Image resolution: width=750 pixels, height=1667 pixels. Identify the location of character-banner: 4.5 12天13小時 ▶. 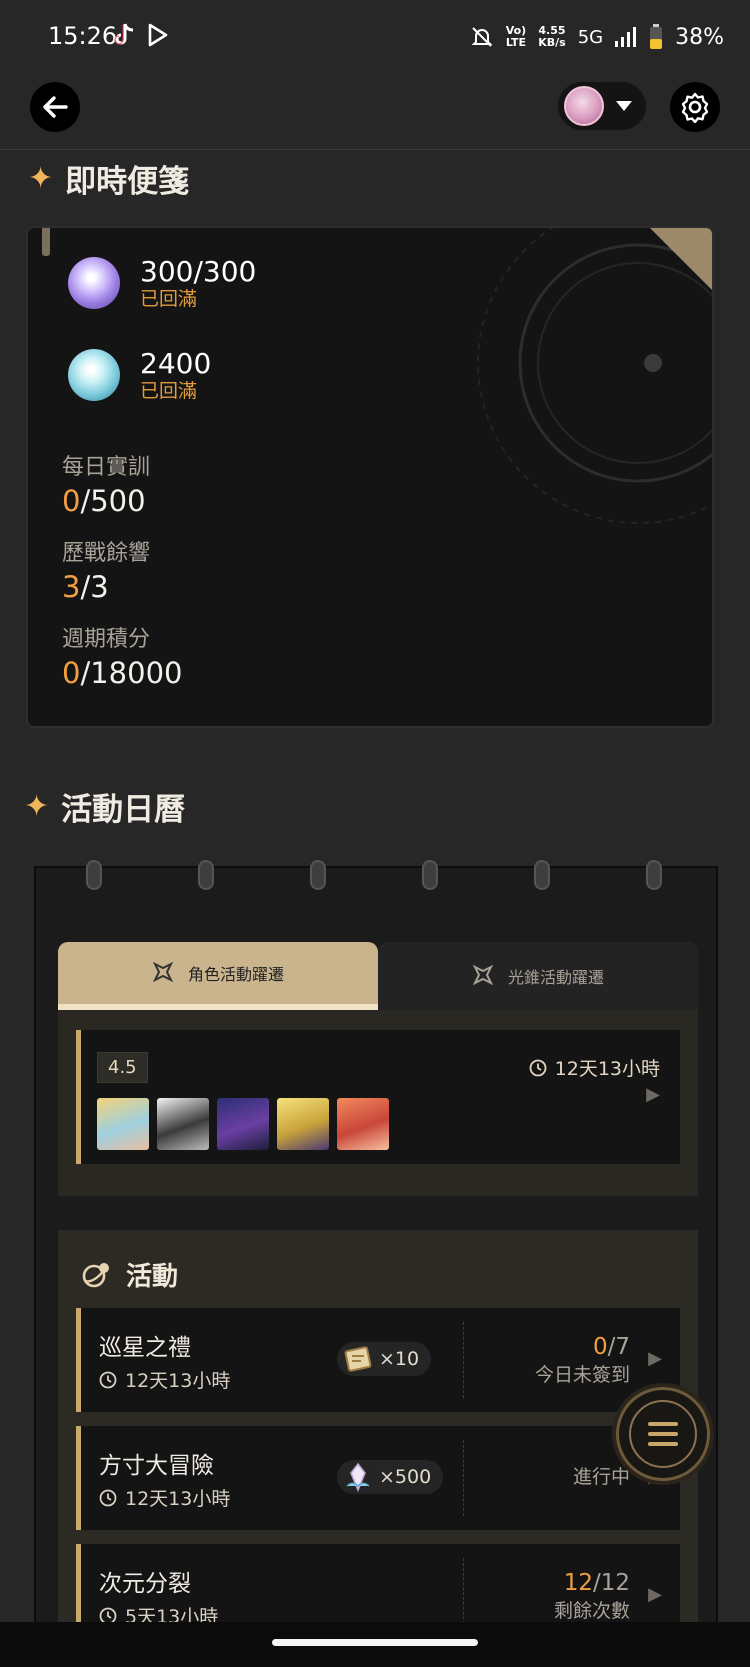
(378, 1097).